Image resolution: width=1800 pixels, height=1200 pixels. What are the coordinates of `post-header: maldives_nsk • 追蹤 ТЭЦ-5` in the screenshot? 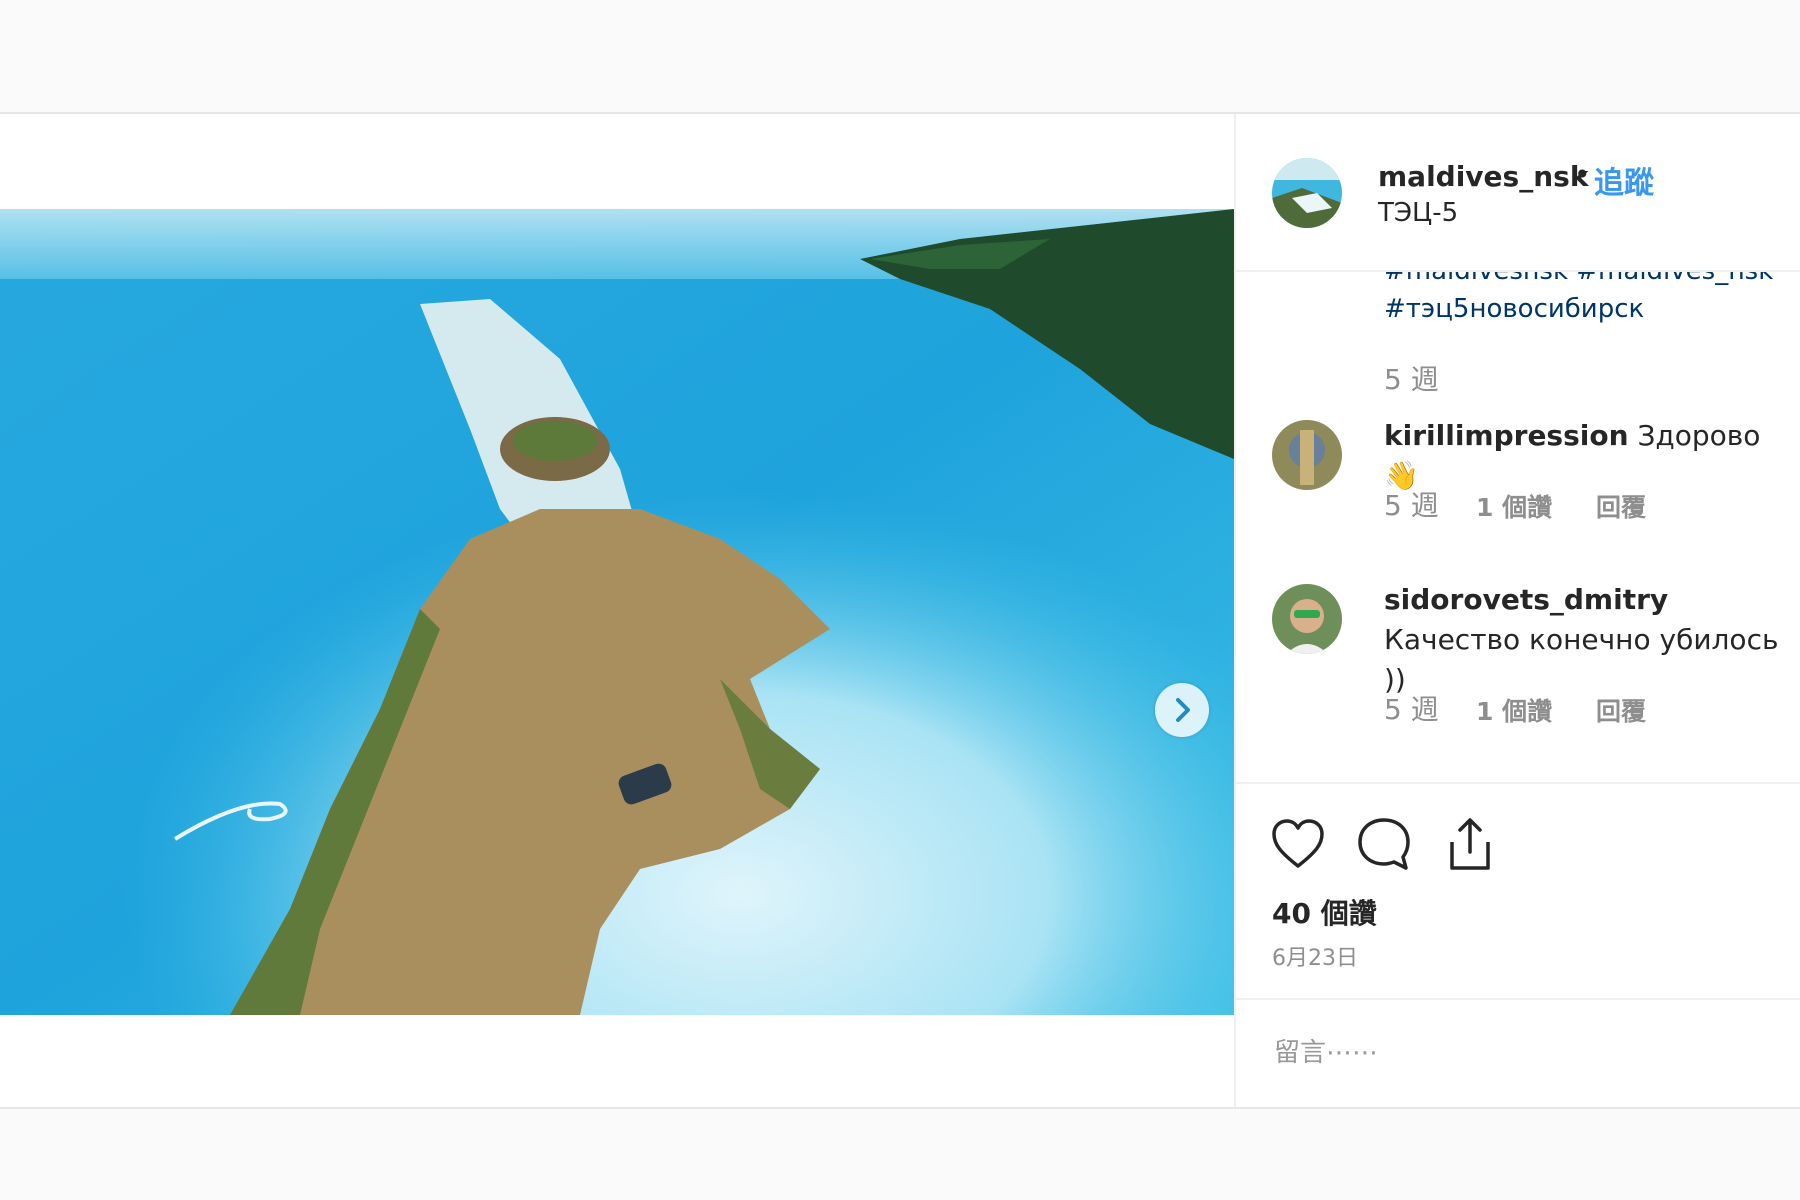 It's located at (1518, 193).